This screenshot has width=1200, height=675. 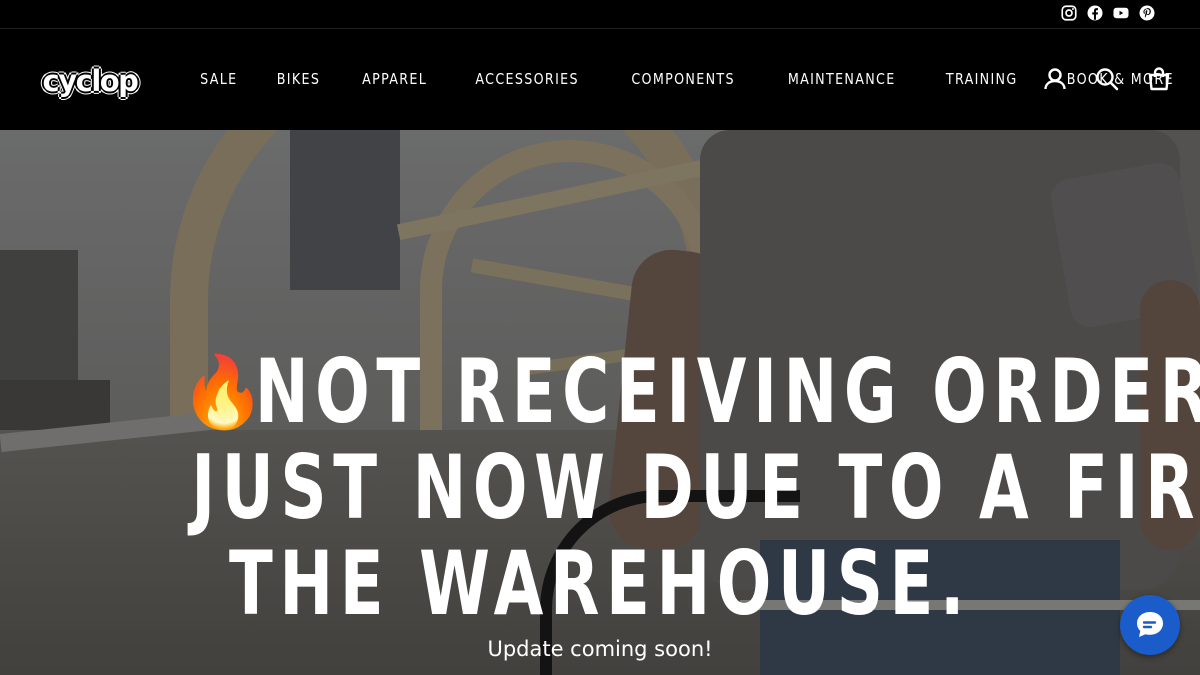 What do you see at coordinates (1121, 13) in the screenshot?
I see `youtube-icon` at bounding box center [1121, 13].